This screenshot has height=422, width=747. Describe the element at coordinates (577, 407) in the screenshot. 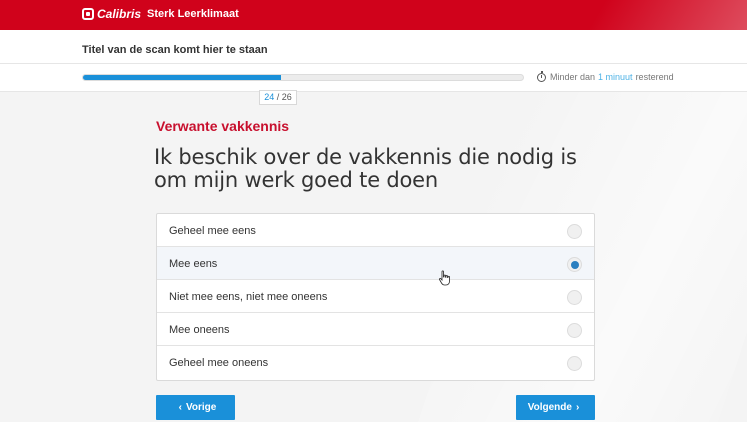

I see `chevron-right-icon: ›` at that location.